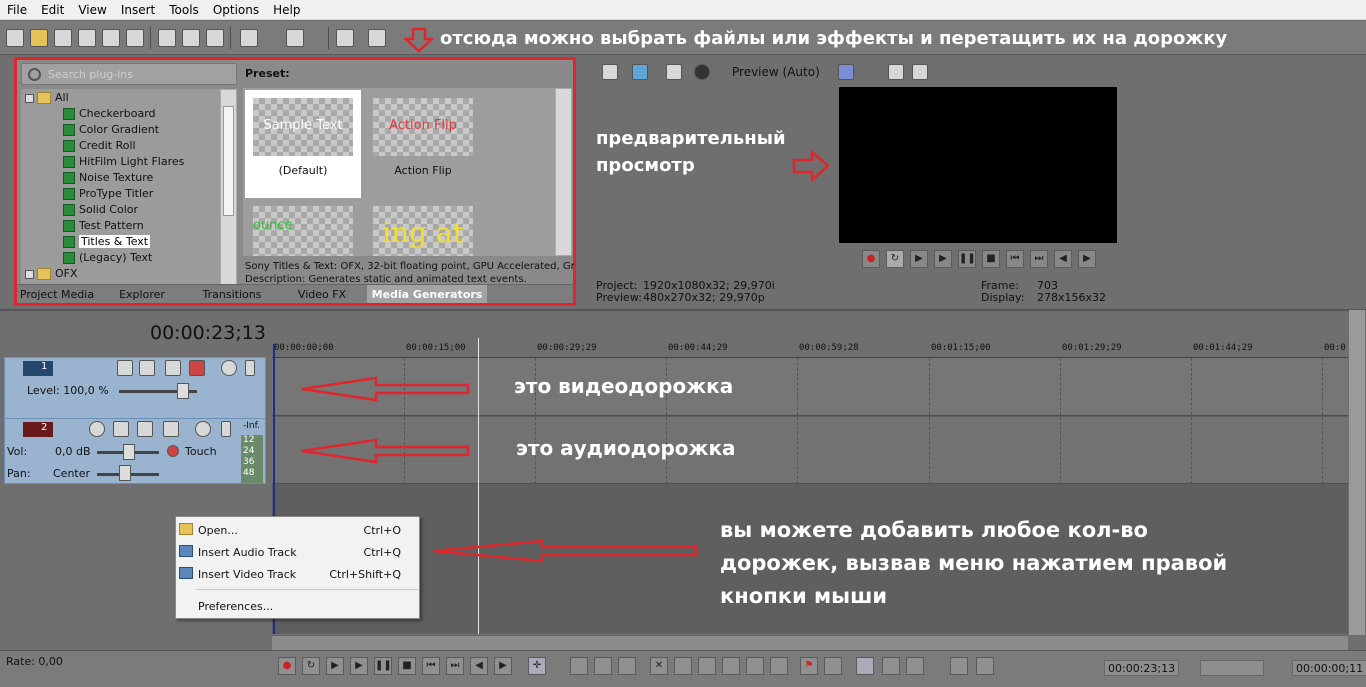  What do you see at coordinates (135, 38) in the screenshot?
I see `properties-icon` at bounding box center [135, 38].